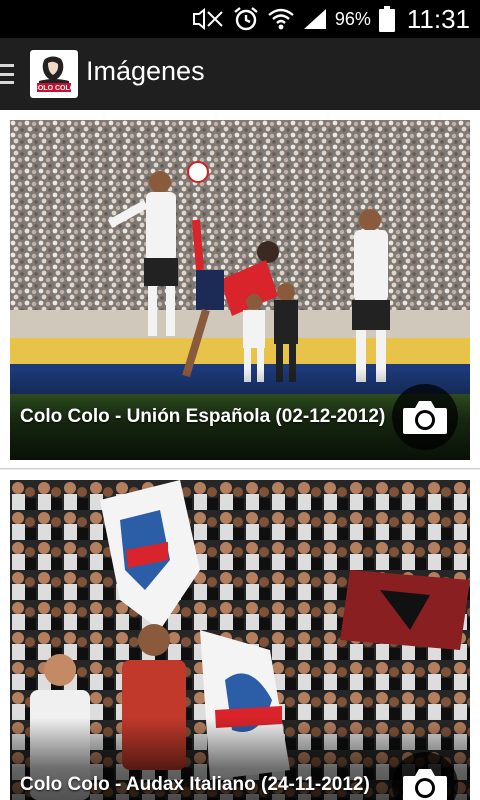 The width and height of the screenshot is (480, 800). I want to click on colo-colo-logo: COLO COLO, so click(54, 74).